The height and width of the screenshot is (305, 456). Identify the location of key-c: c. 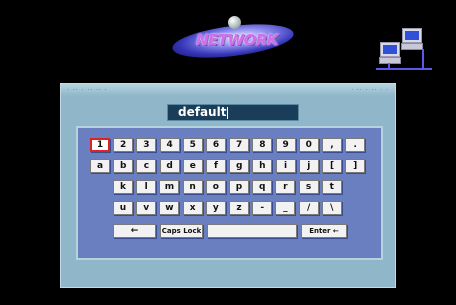
(146, 166).